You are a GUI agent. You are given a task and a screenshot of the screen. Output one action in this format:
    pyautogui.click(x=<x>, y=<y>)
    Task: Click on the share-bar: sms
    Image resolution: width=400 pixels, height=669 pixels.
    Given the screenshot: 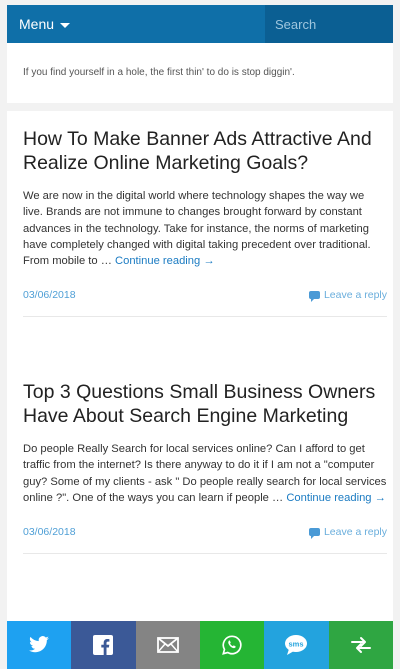 What is the action you would take?
    pyautogui.click(x=200, y=645)
    